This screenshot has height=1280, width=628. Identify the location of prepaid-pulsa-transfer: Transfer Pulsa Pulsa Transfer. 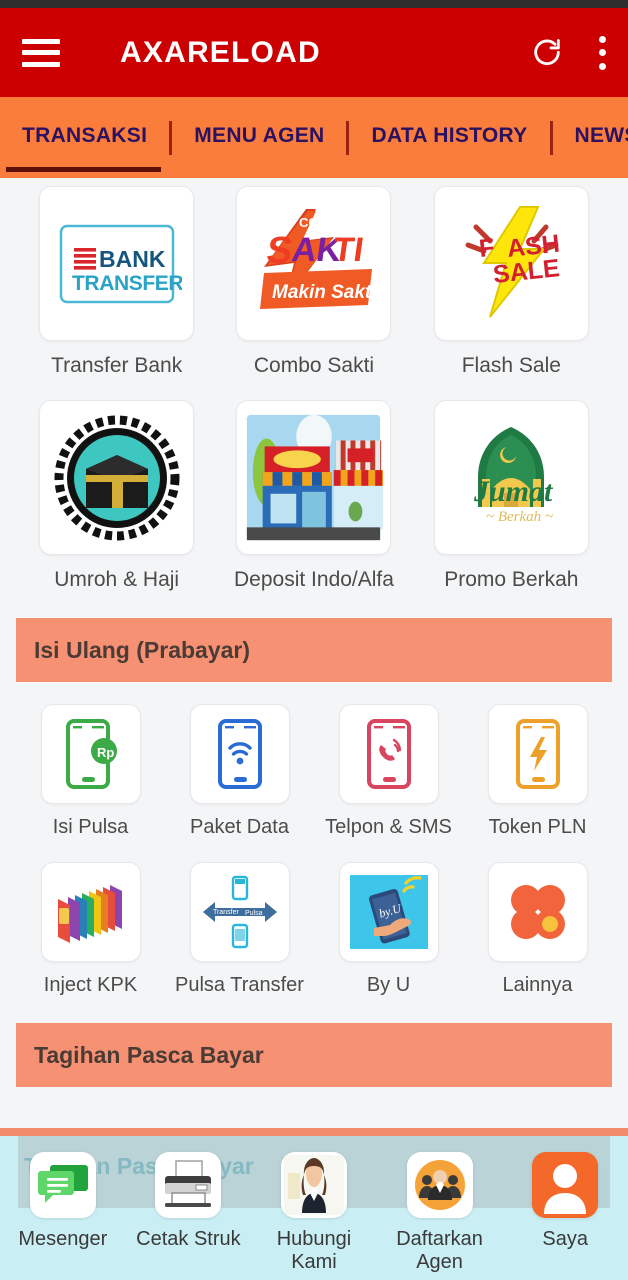
(239, 929).